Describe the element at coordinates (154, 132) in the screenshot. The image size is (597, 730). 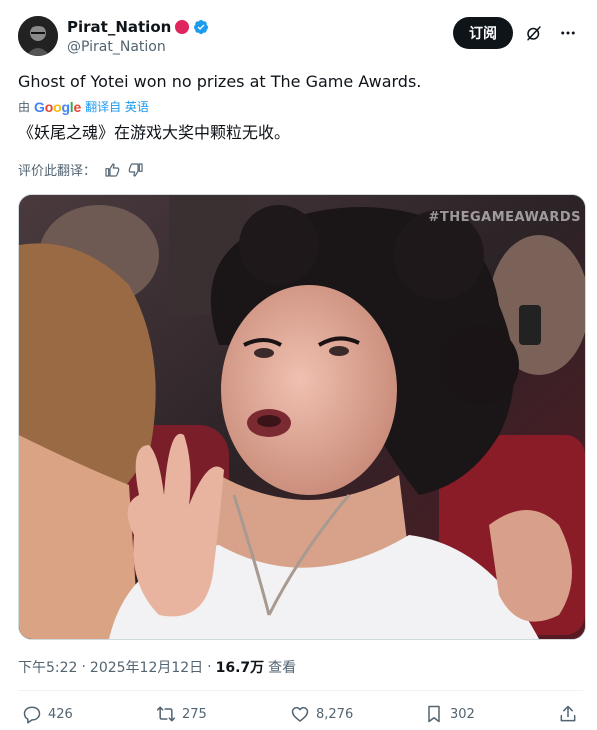
I see `translated-text: 《妖尾之魂》在游戏大奖中颗粒无收。` at that location.